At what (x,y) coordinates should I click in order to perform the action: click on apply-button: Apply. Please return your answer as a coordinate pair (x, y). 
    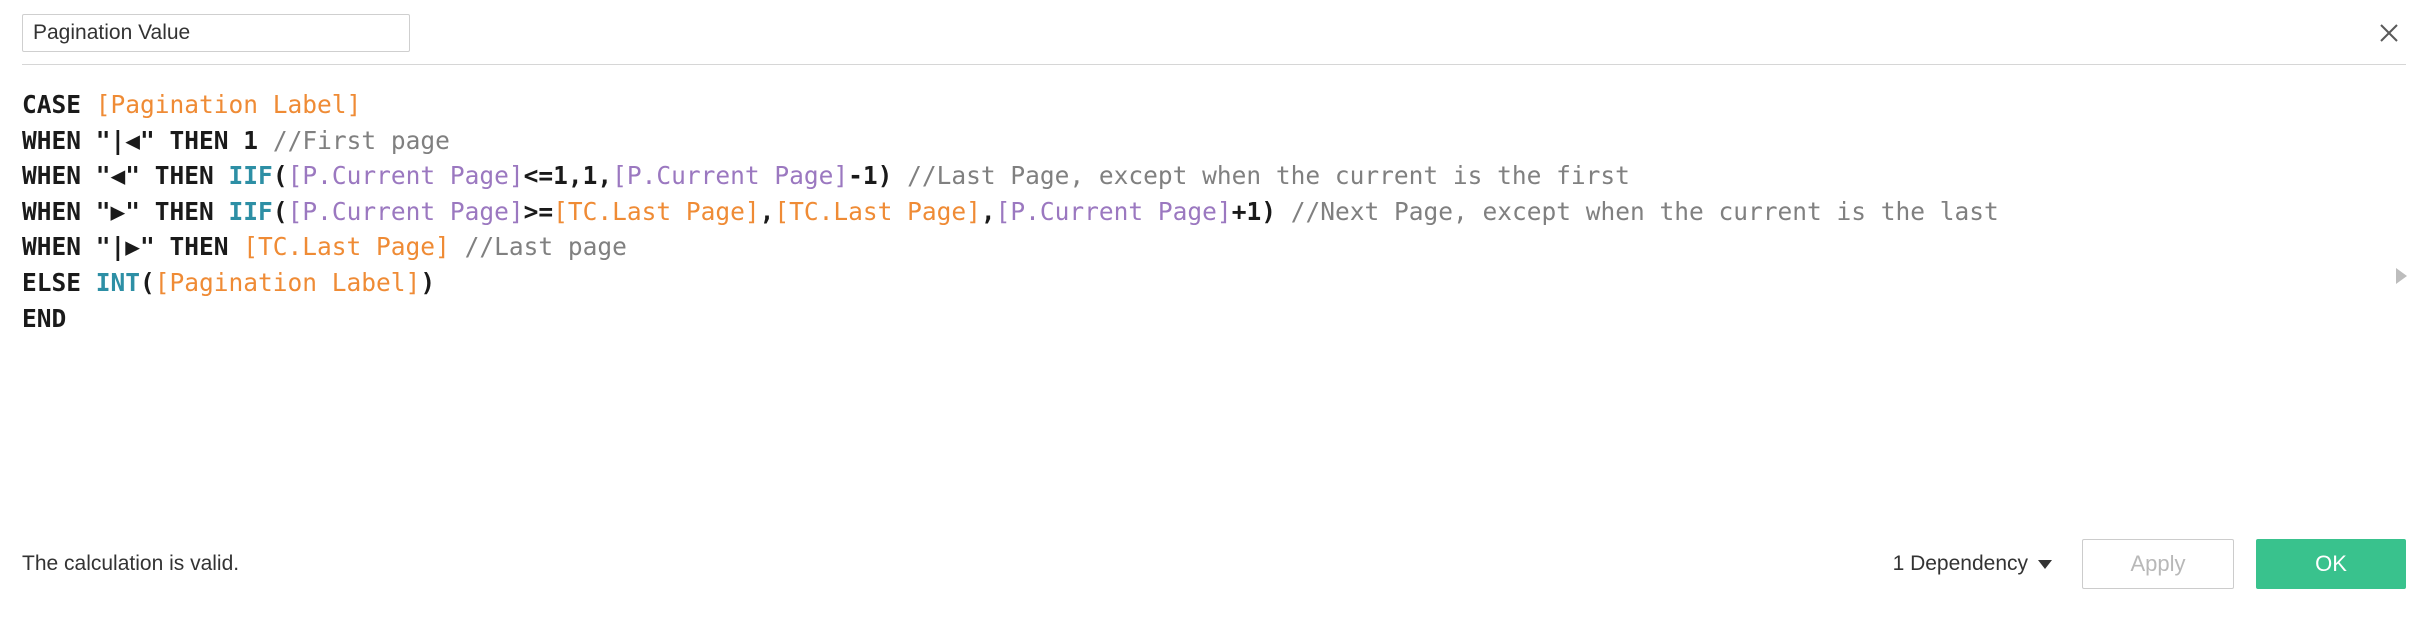
    Looking at the image, I should click on (2158, 564).